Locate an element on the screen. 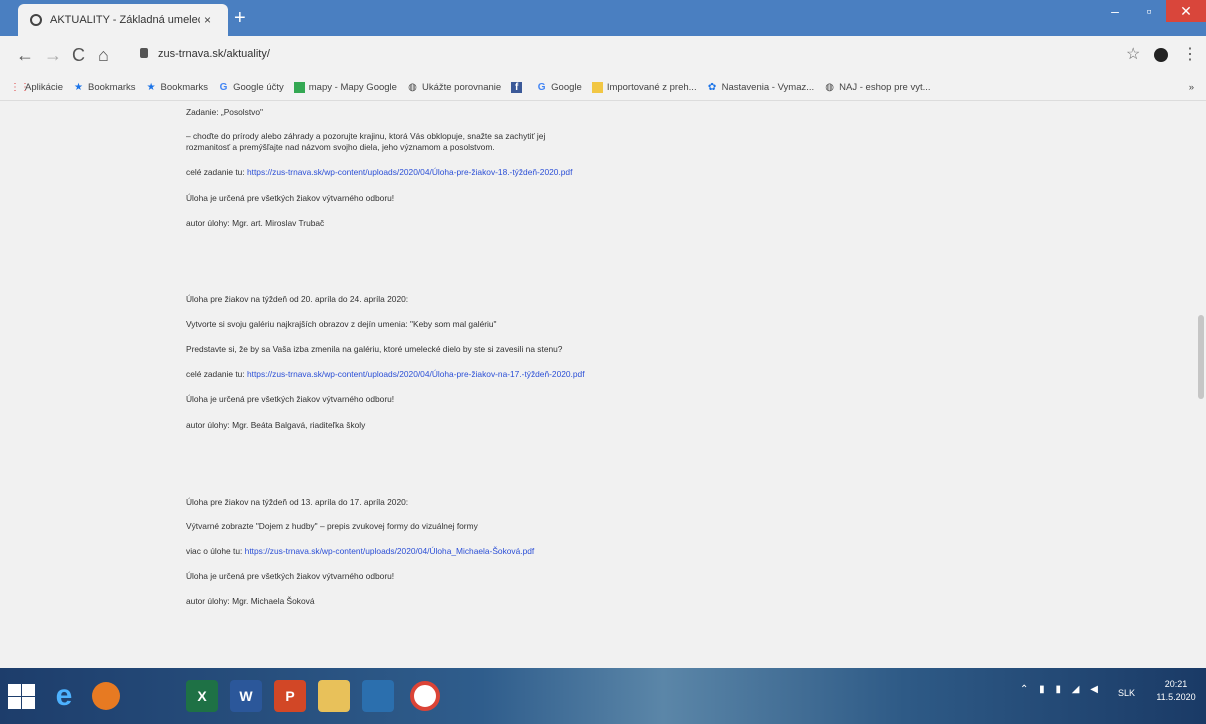  globe-icon is located at coordinates (36, 20).